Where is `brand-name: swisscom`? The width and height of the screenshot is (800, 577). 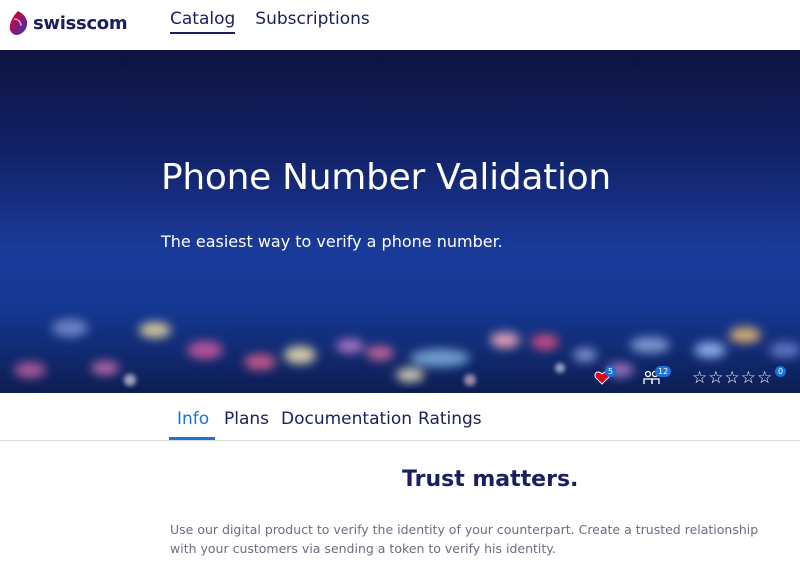
brand-name: swisscom is located at coordinates (80, 23).